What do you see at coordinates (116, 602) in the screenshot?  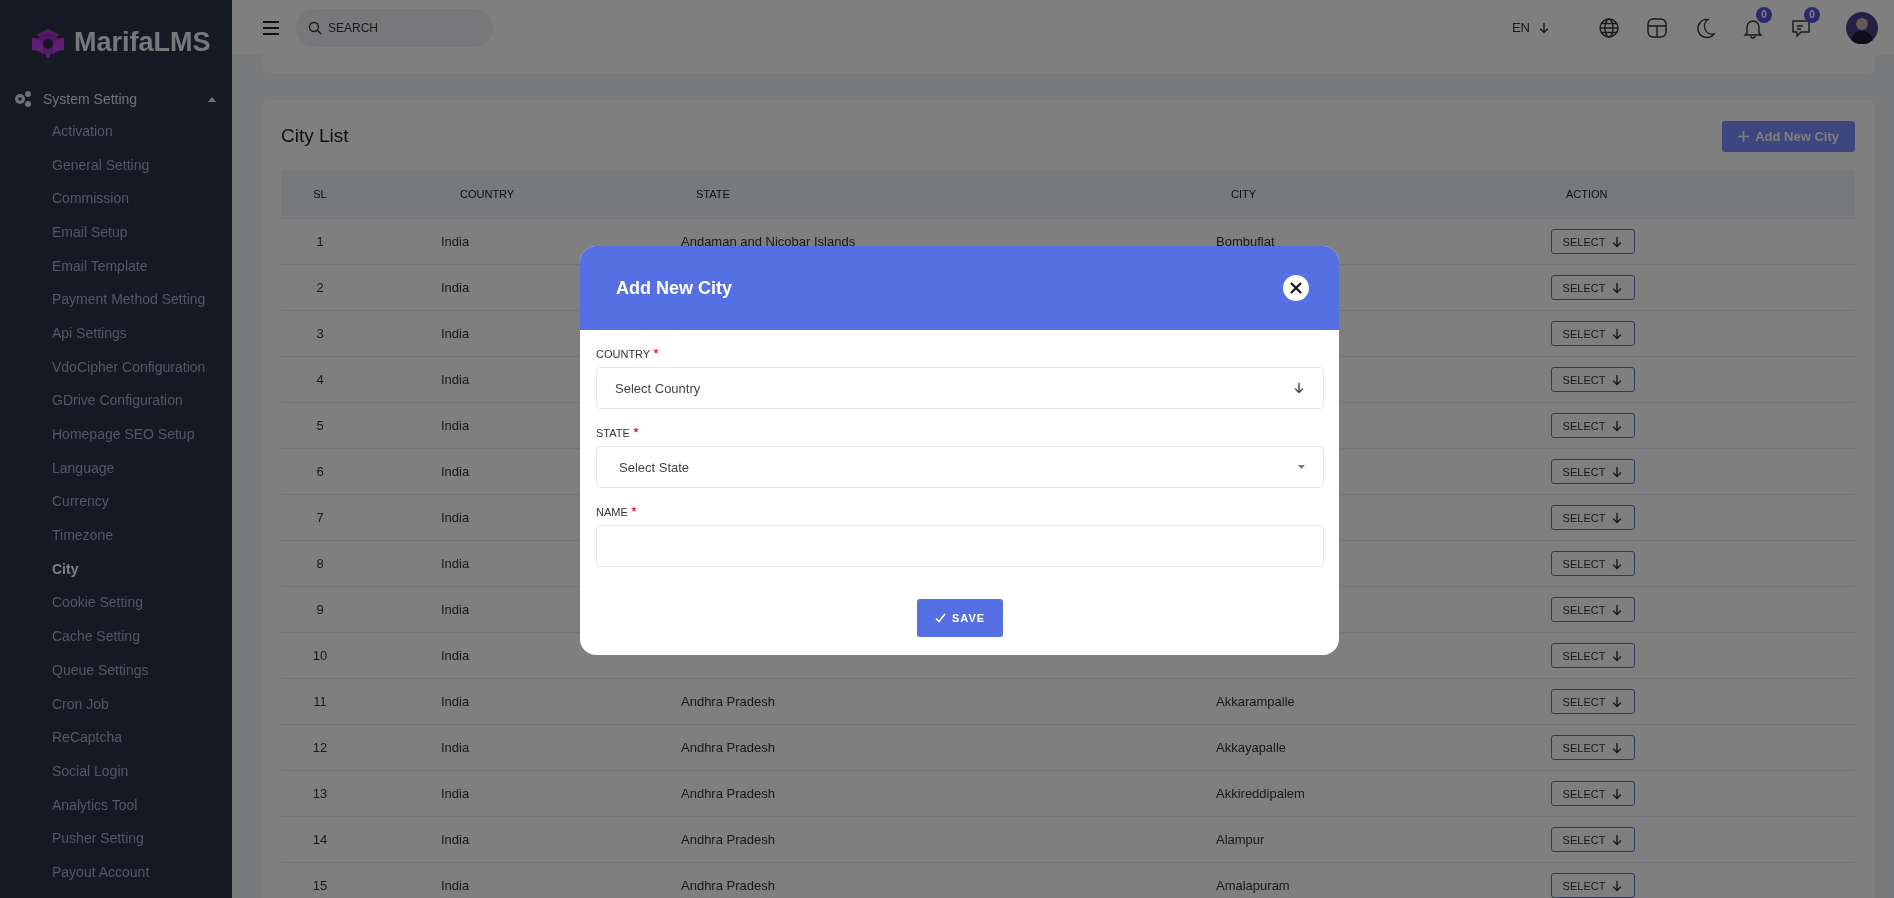 I see `sidebar-item: Cookie Setting` at bounding box center [116, 602].